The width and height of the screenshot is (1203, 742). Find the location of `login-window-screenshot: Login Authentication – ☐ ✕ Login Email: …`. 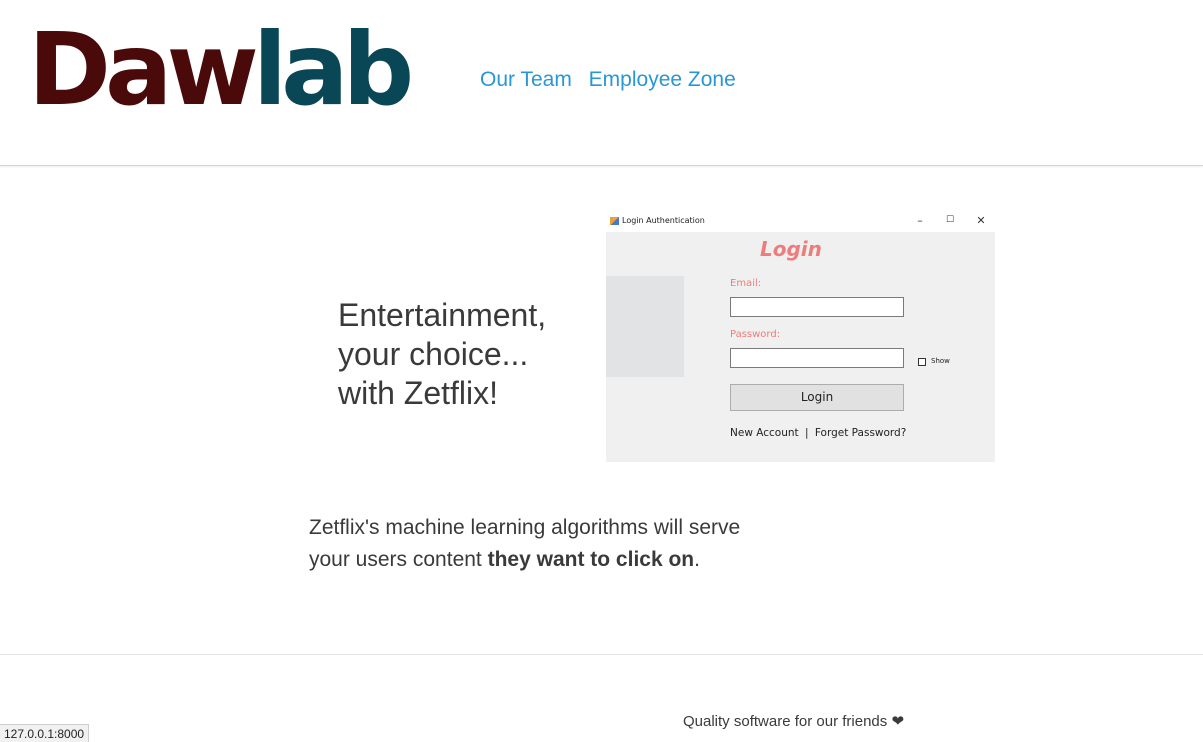

login-window-screenshot: Login Authentication – ☐ ✕ Login Email: … is located at coordinates (800, 337).